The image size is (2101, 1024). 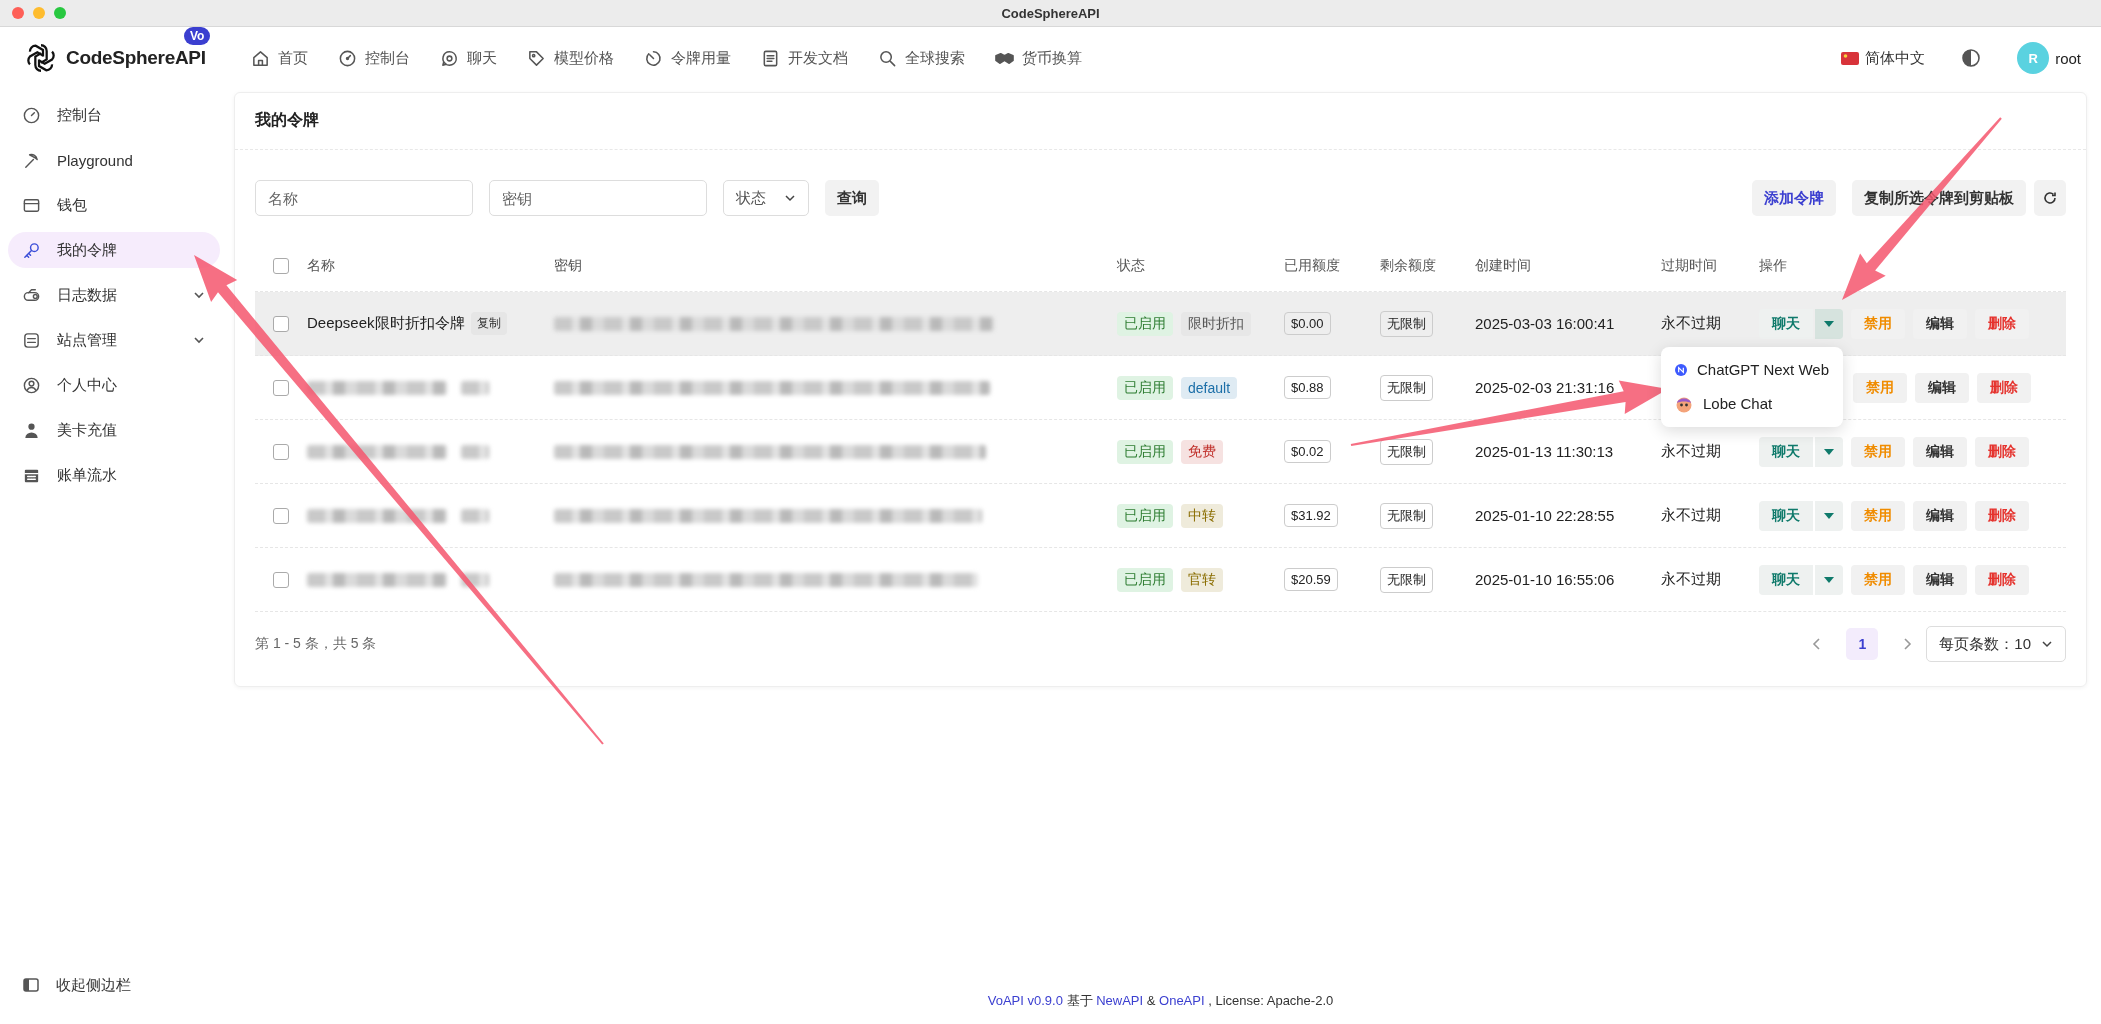 I want to click on sidebar-item: 账单流水, so click(x=114, y=475).